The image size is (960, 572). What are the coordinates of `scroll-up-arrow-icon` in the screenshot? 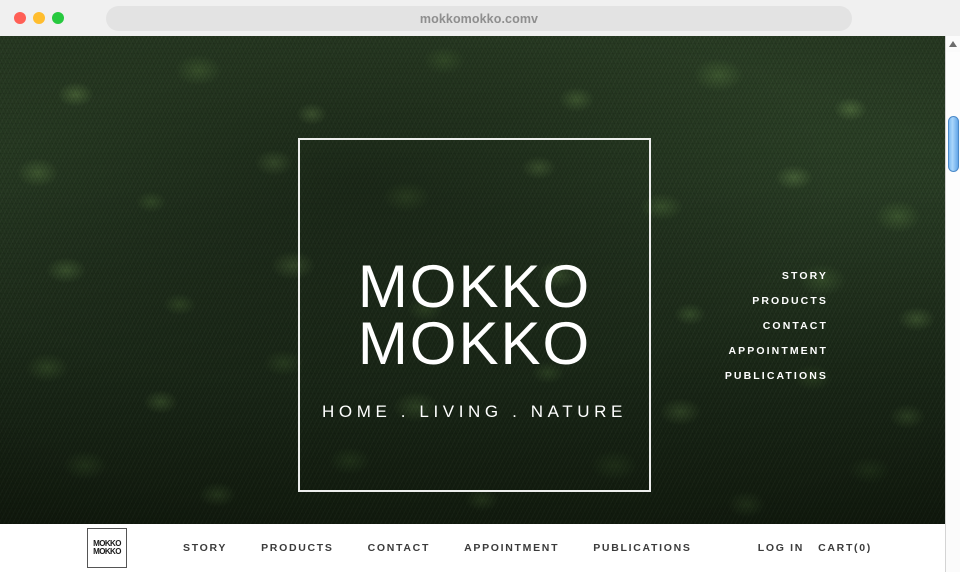 It's located at (953, 44).